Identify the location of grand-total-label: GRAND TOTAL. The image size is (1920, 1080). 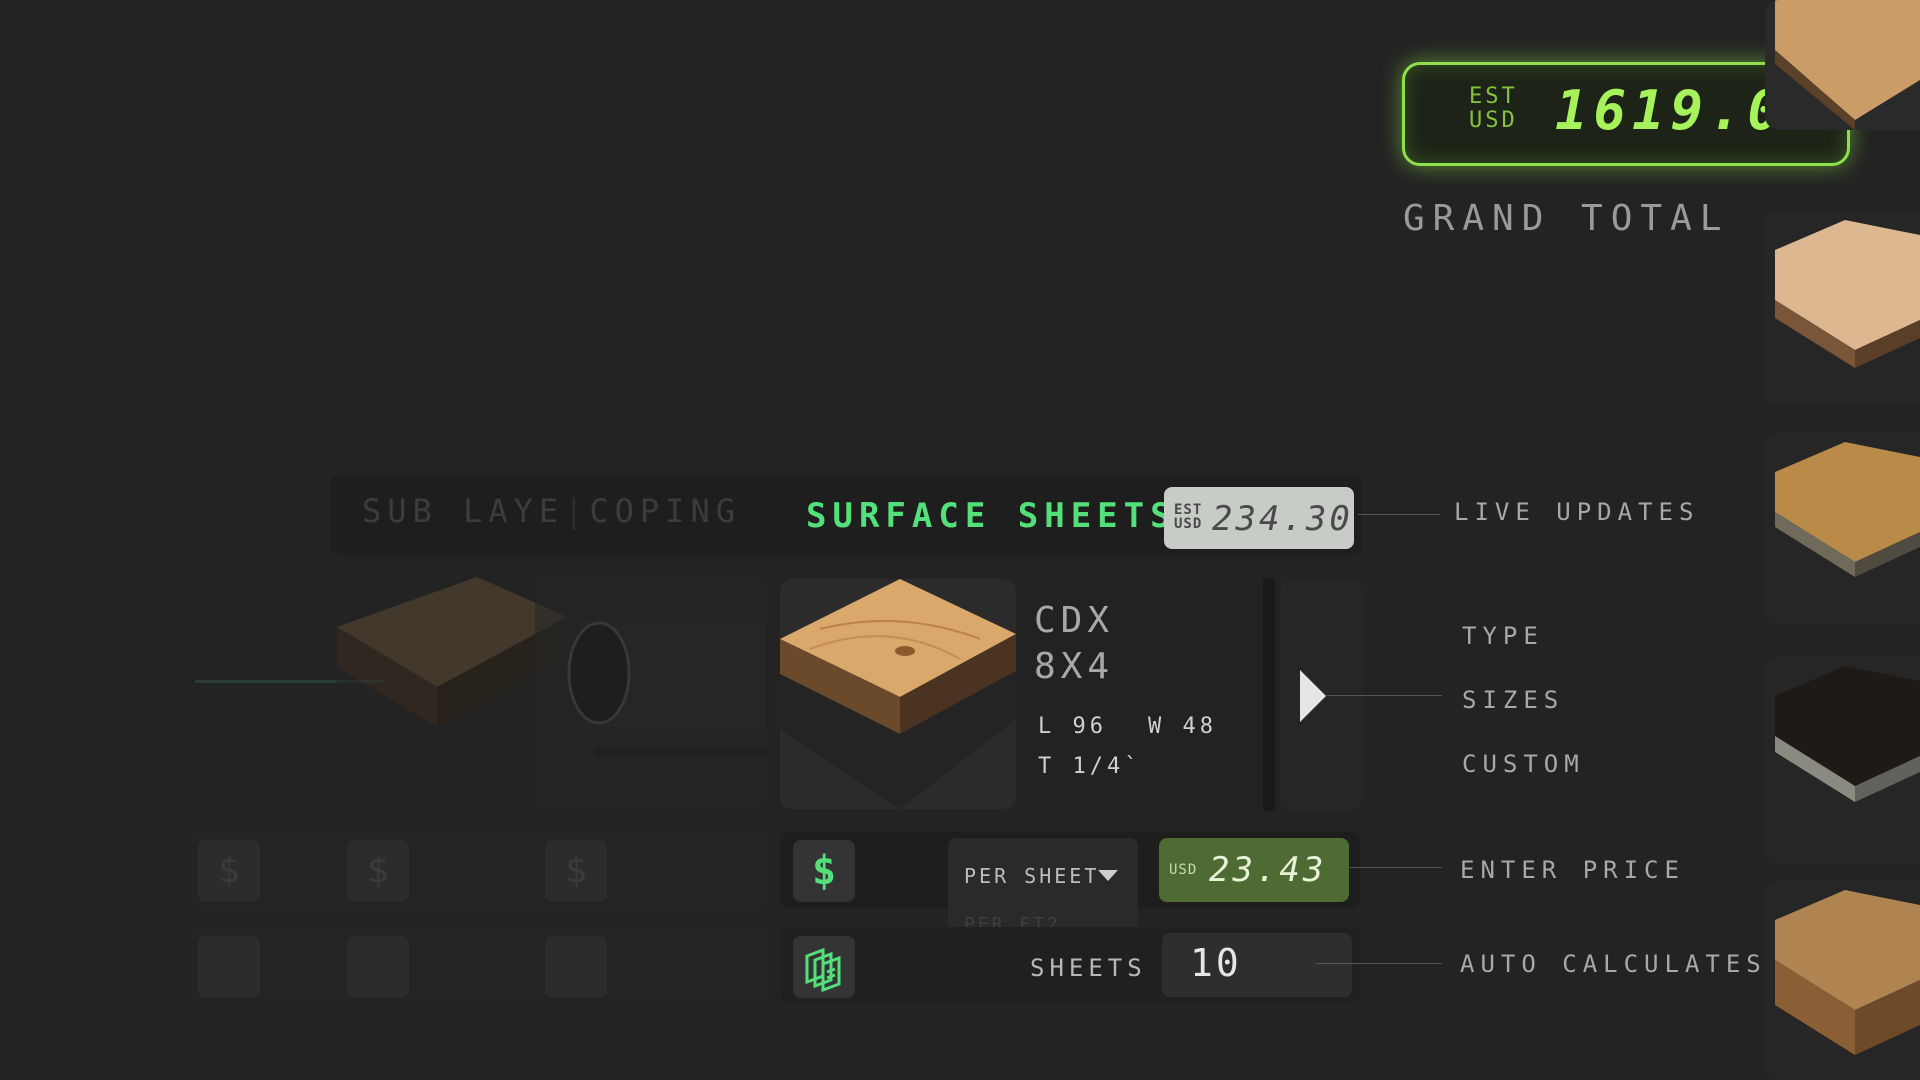
(1566, 218).